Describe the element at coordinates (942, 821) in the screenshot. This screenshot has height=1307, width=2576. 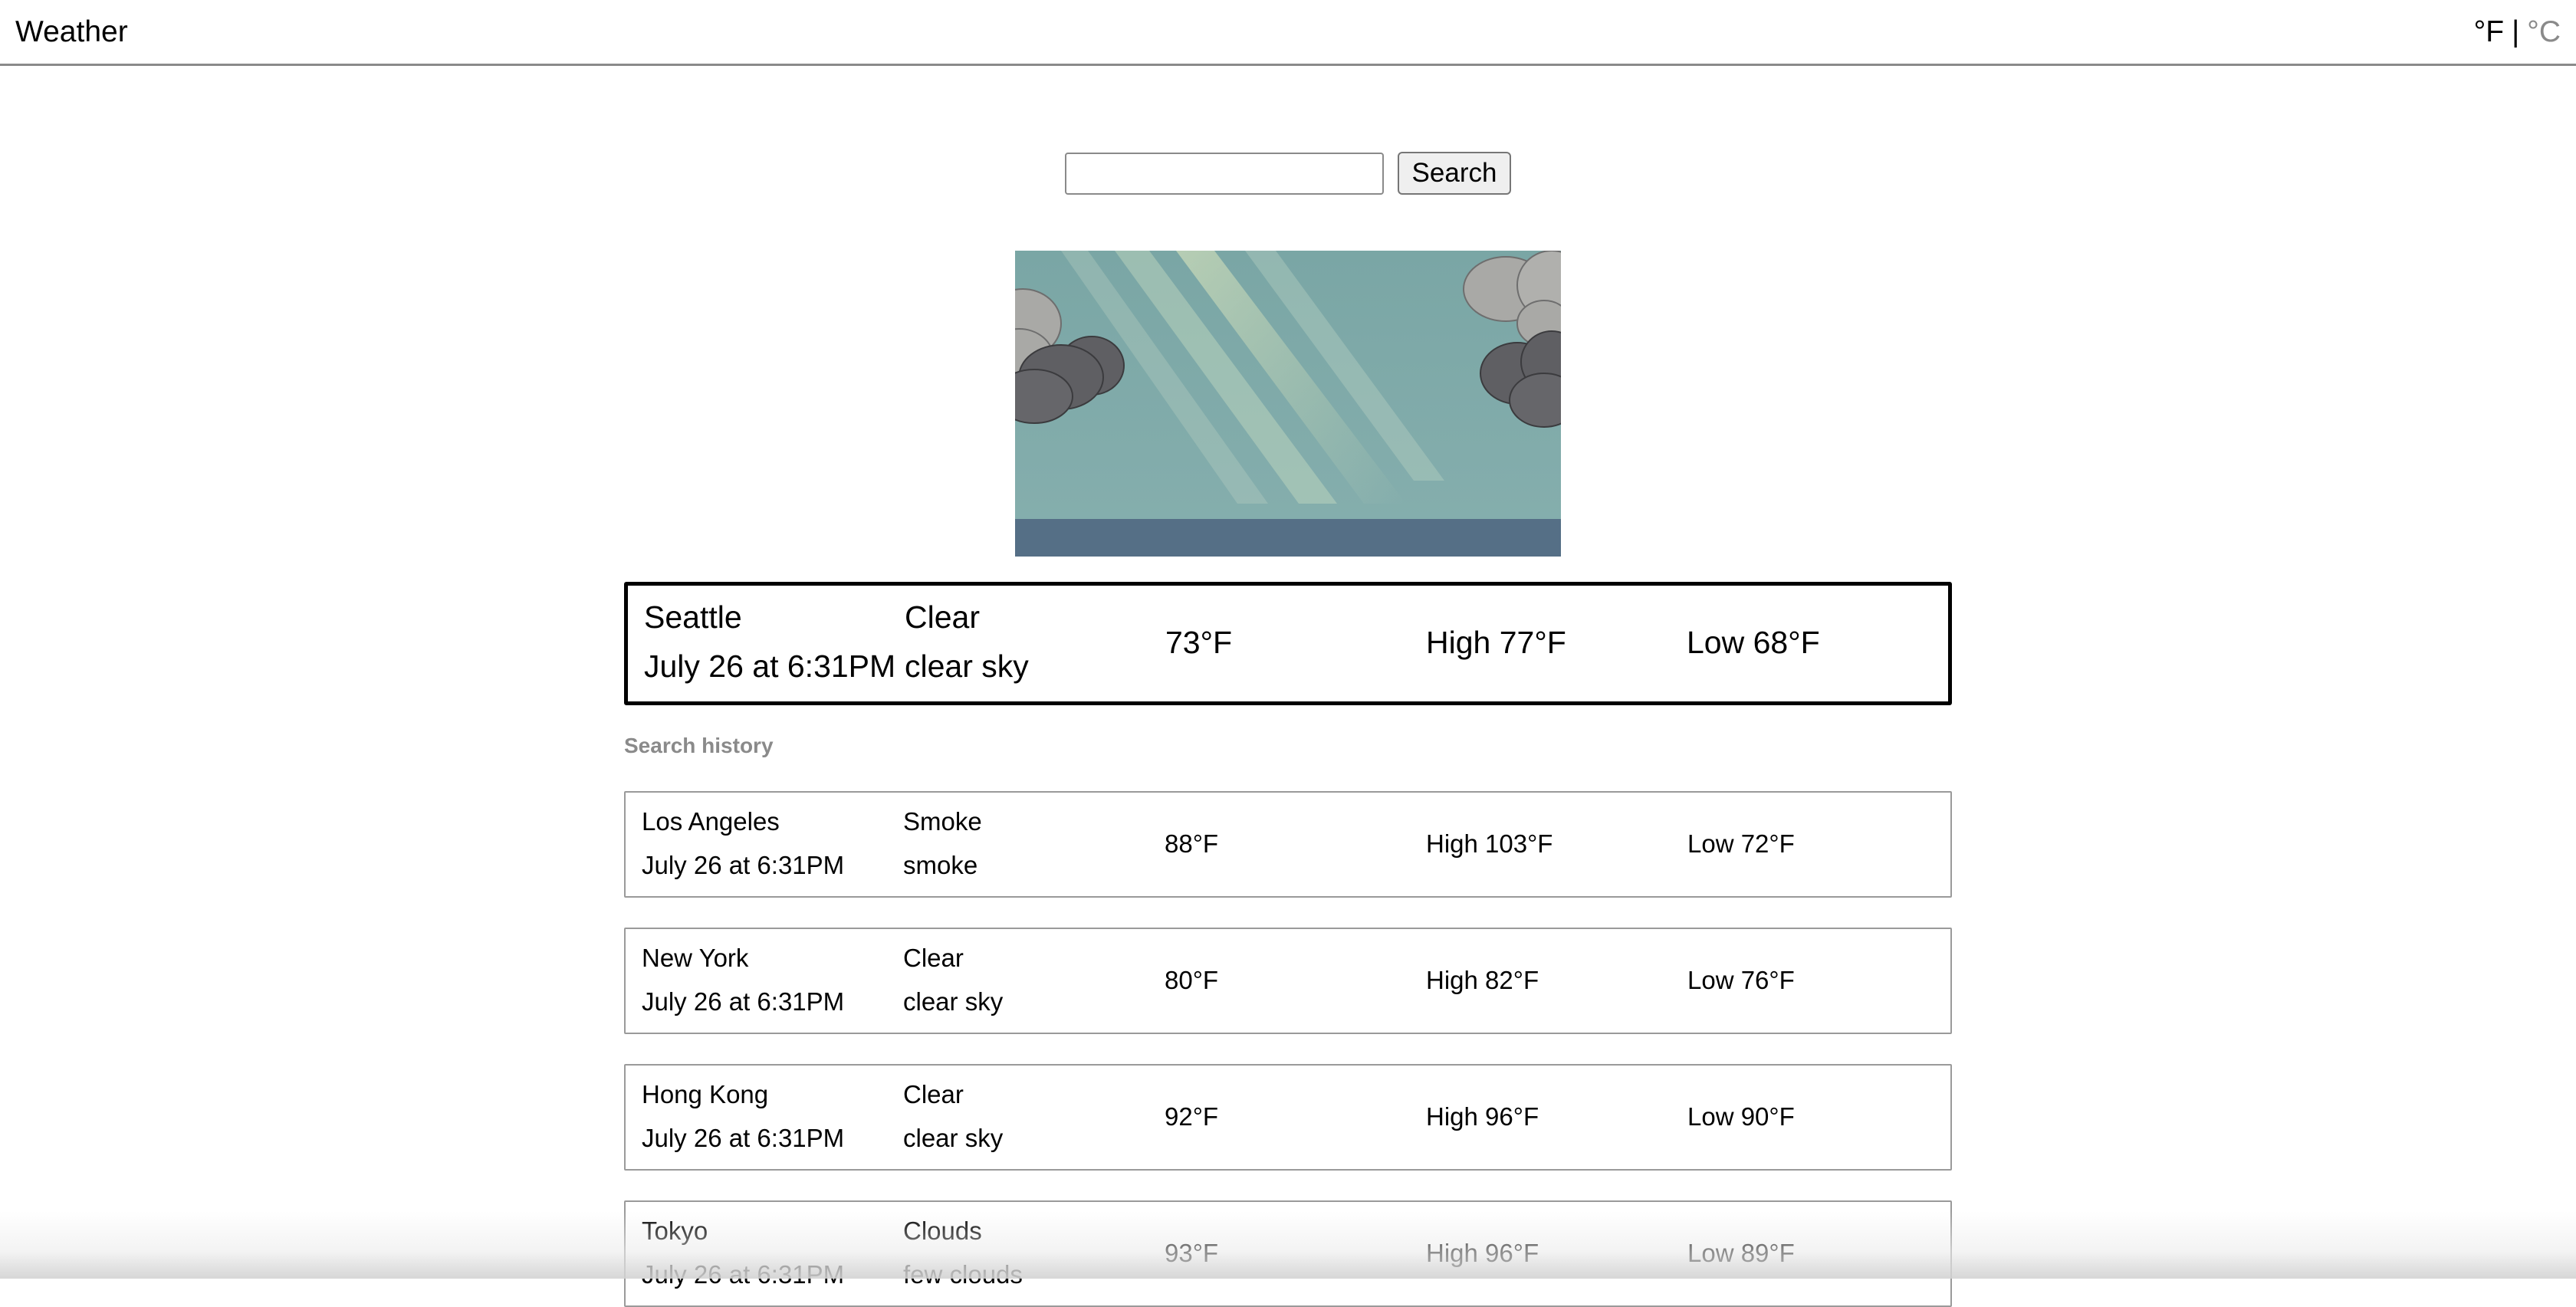
I see `history-condition: Smoke` at that location.